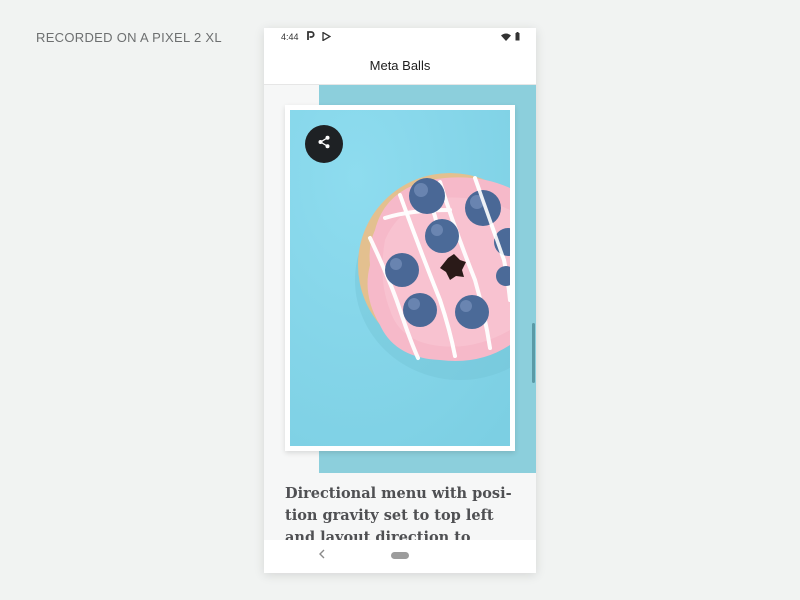 This screenshot has height=600, width=800. Describe the element at coordinates (129, 37) in the screenshot. I see `recorded-caption: RECORDED ON A PIXEL 2 XL` at that location.